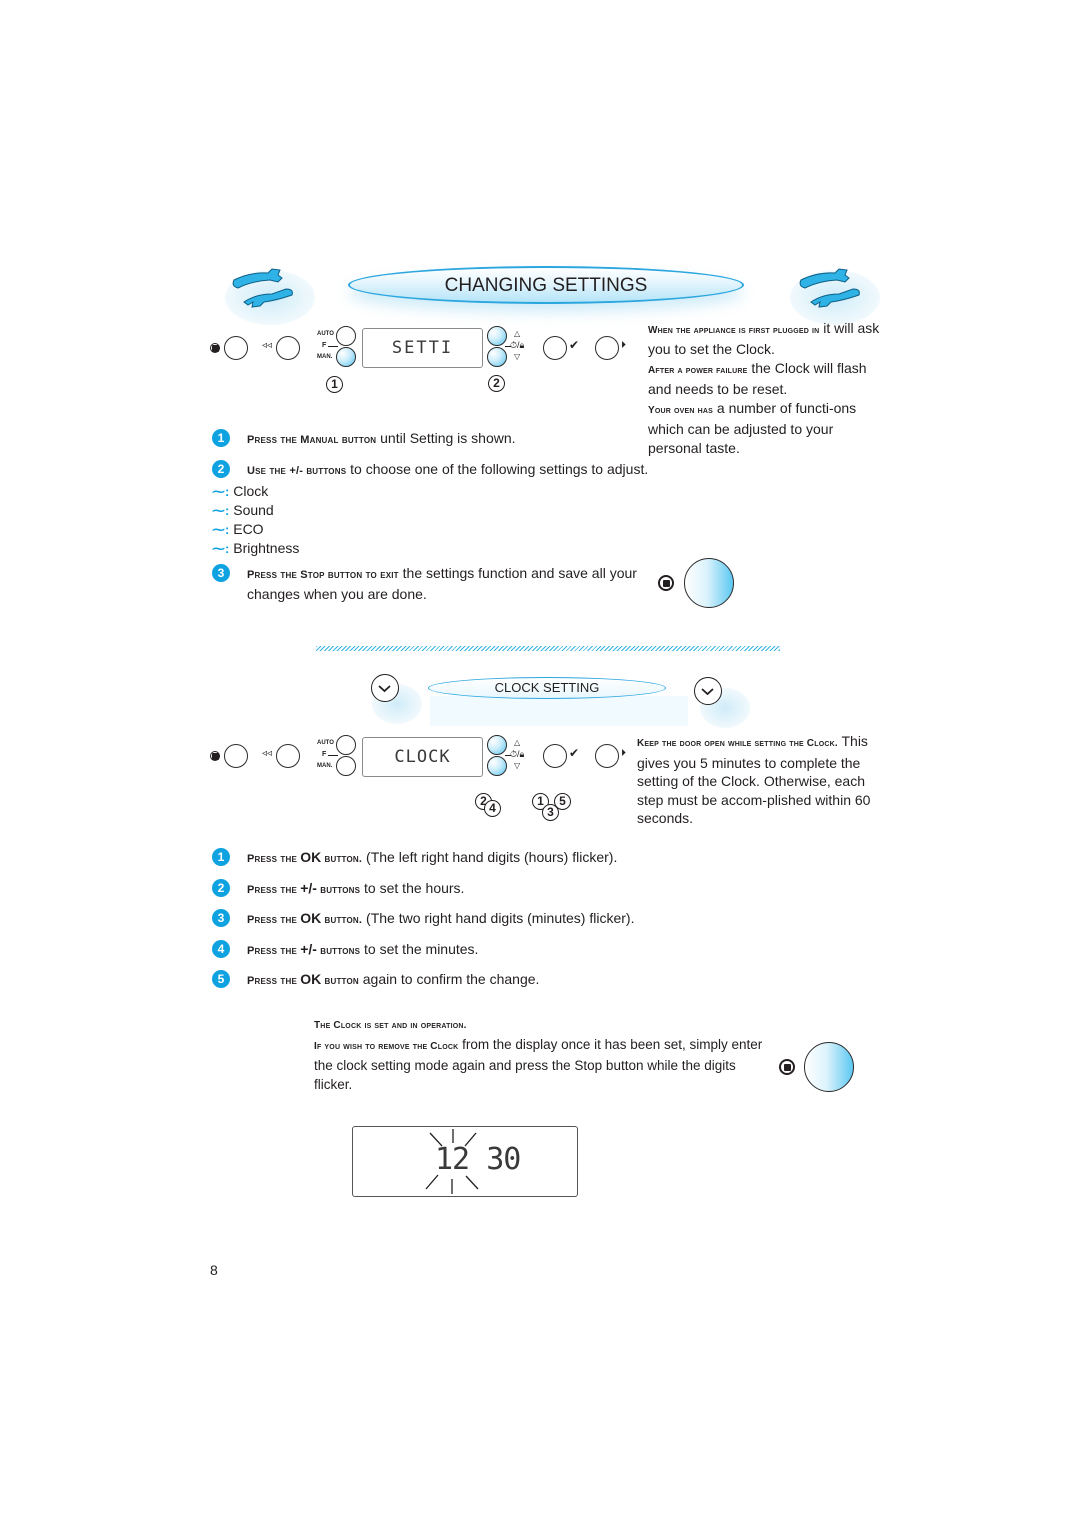 The height and width of the screenshot is (1527, 1080). I want to click on control-panel-settings: ◃◃ AUTO F MAN. SETTI △ ⏱/🔒︎ ▽ ✔ ⏵ 1 2, so click(420, 360).